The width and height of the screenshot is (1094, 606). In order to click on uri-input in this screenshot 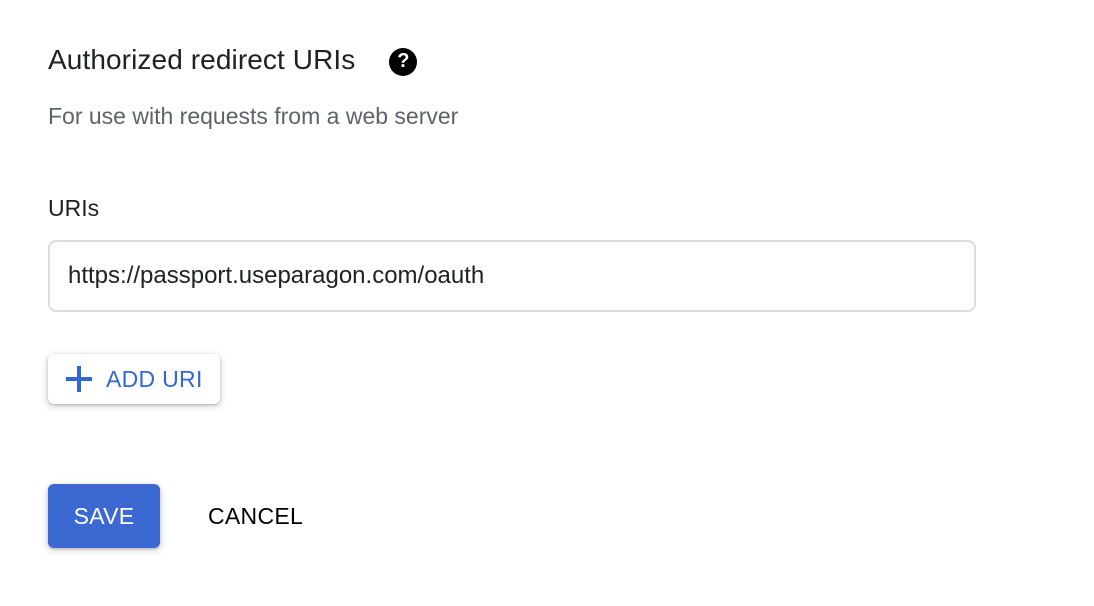, I will do `click(512, 276)`.